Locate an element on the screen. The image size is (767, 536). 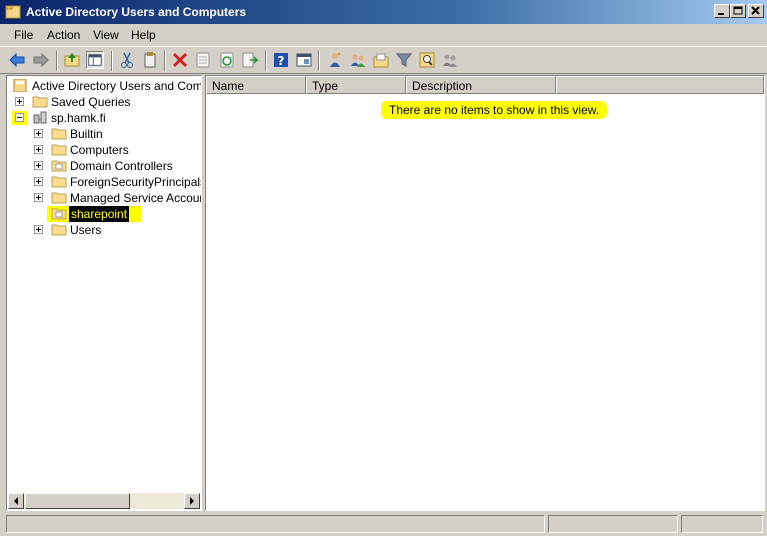
ad-root-icon is located at coordinates (20, 85).